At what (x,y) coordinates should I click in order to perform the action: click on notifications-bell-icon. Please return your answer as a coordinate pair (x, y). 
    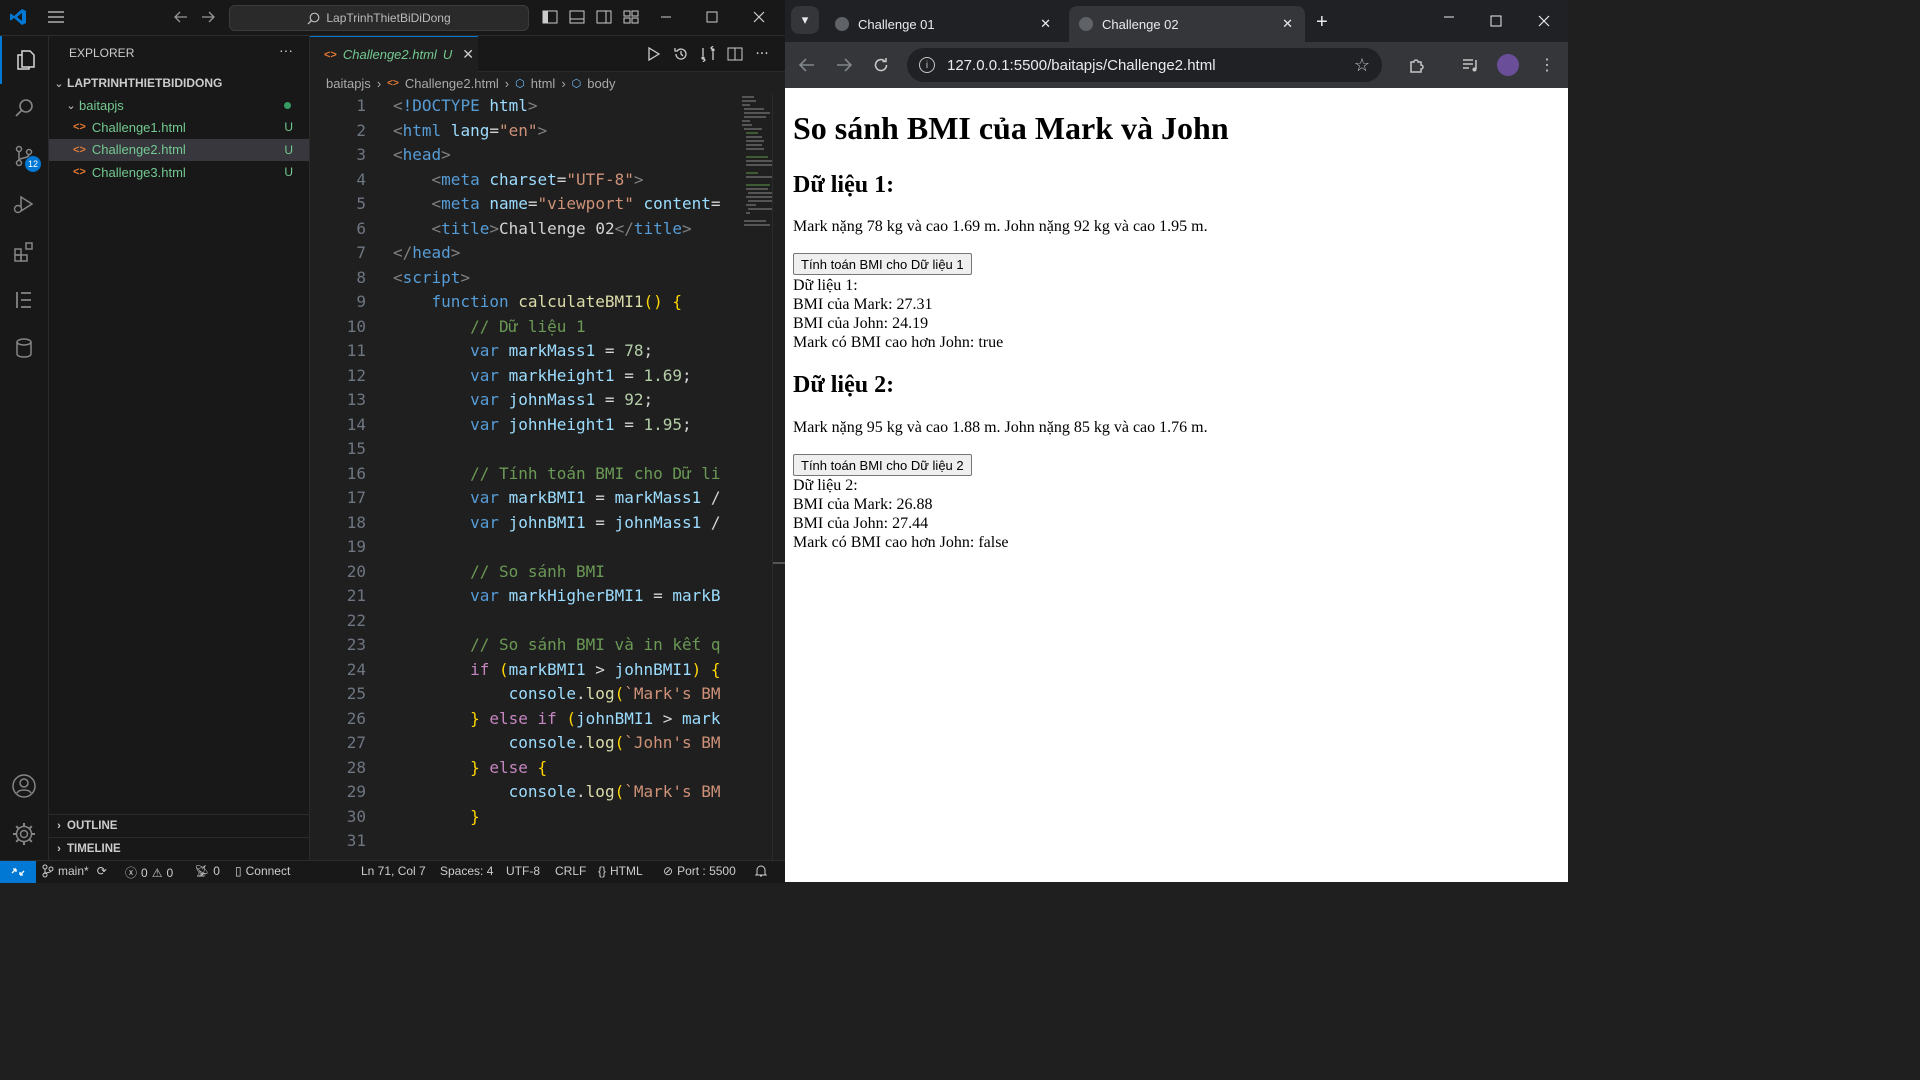
    Looking at the image, I should click on (761, 871).